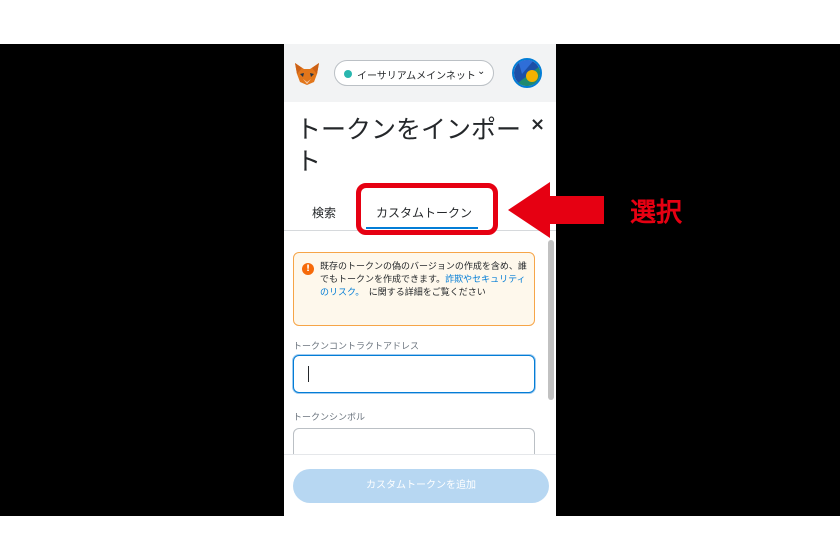 Image resolution: width=840 pixels, height=560 pixels. I want to click on token-address-label: トークンコントラクトアドレス, so click(356, 347).